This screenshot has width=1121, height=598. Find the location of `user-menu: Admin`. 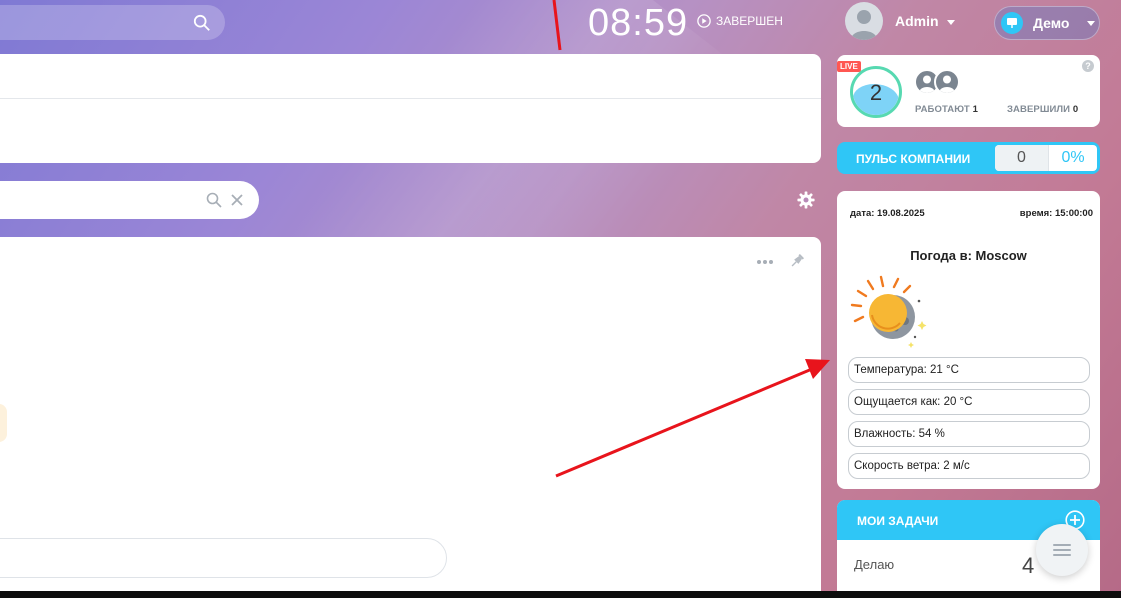

user-menu: Admin is located at coordinates (900, 21).